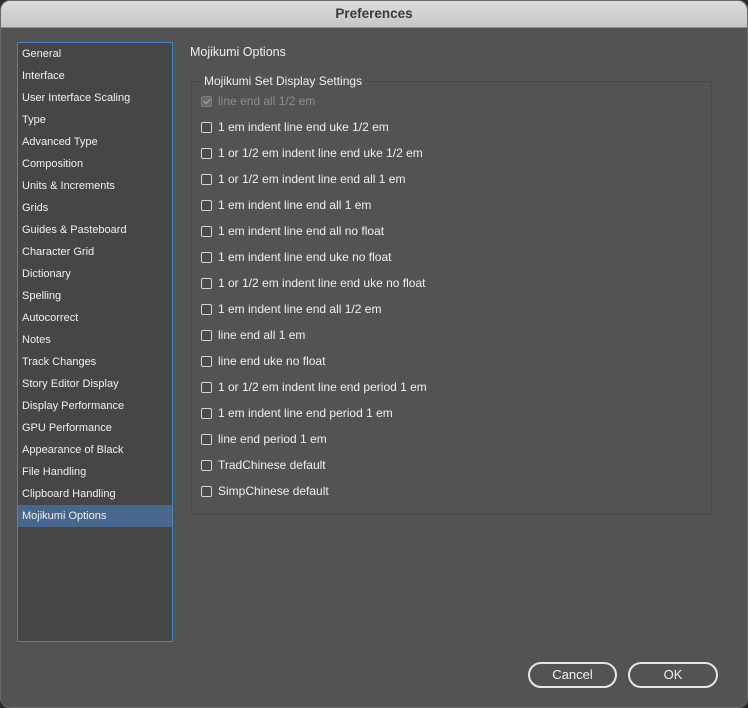 The height and width of the screenshot is (708, 748). Describe the element at coordinates (295, 205) in the screenshot. I see `option-label: 1 em indent line end all 1 em` at that location.